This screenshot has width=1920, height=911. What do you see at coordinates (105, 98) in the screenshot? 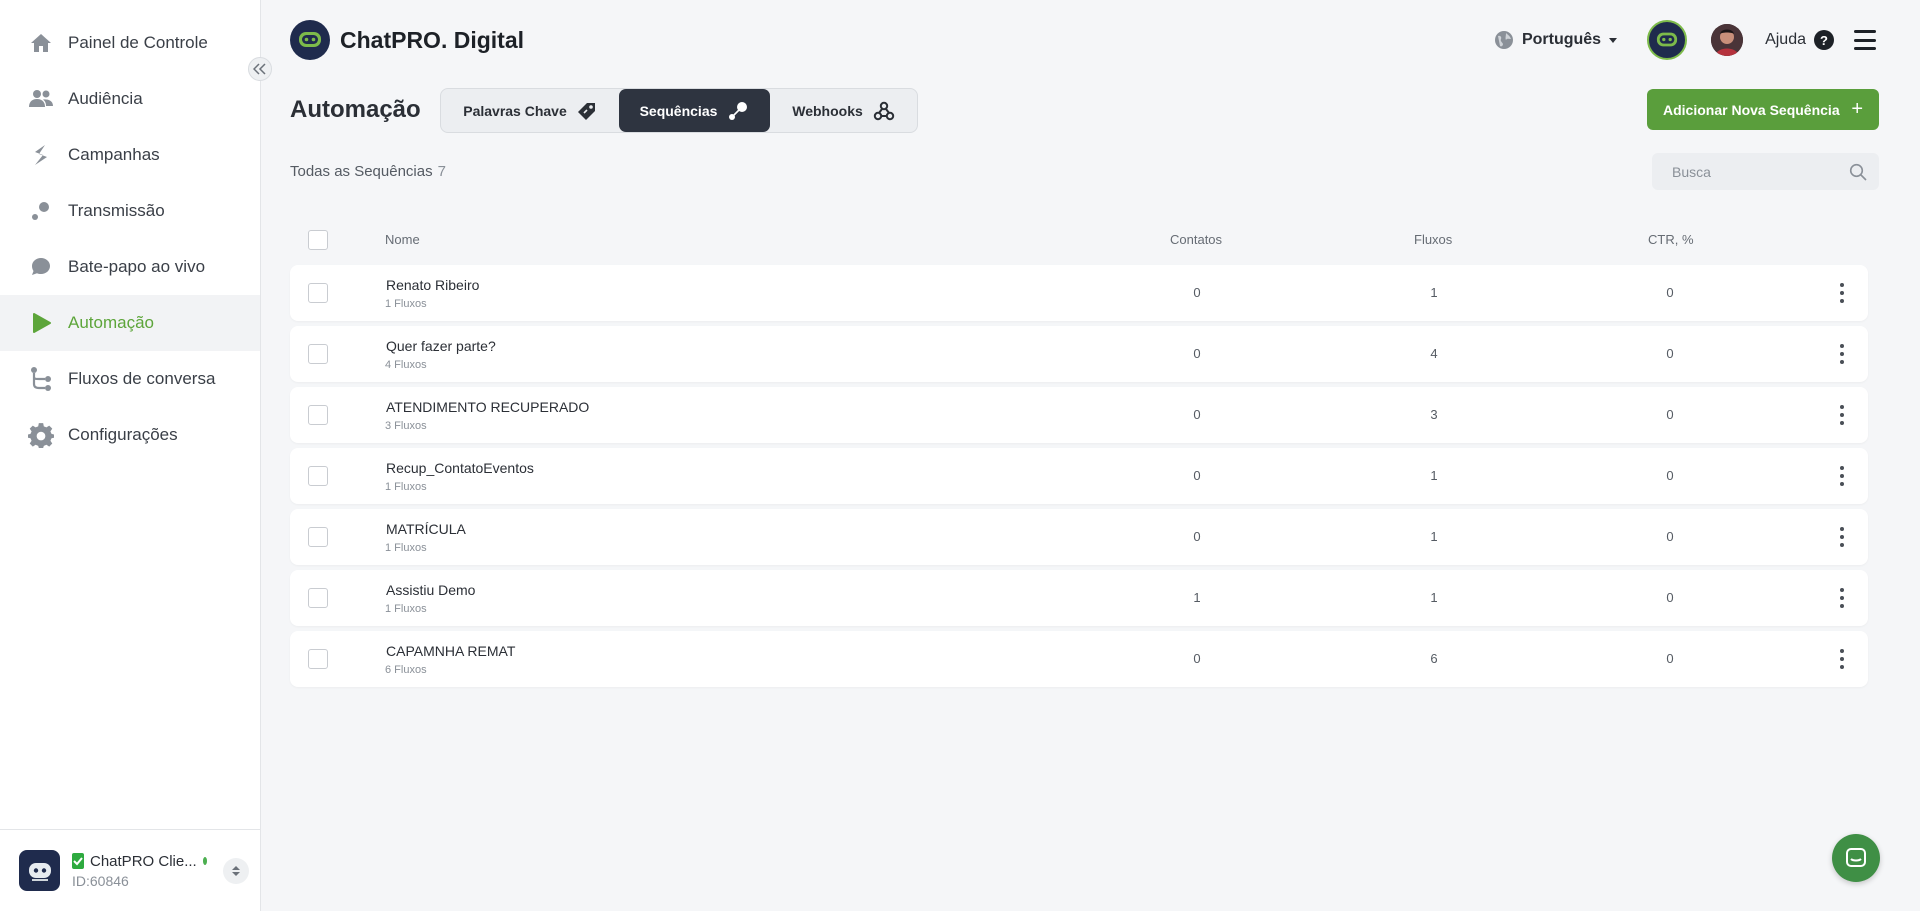
I see `sidebar-item-label: Audiência` at bounding box center [105, 98].